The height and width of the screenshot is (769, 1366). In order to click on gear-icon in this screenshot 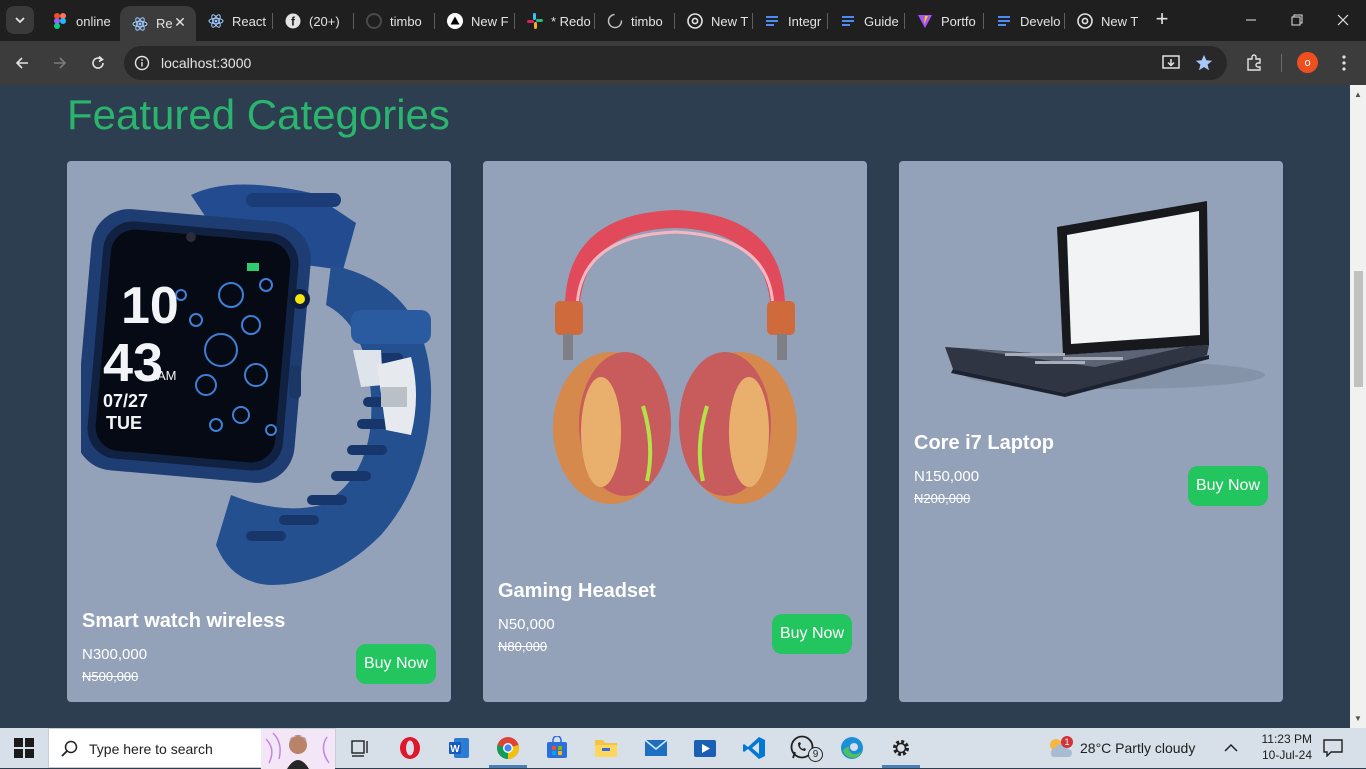, I will do `click(901, 748)`.